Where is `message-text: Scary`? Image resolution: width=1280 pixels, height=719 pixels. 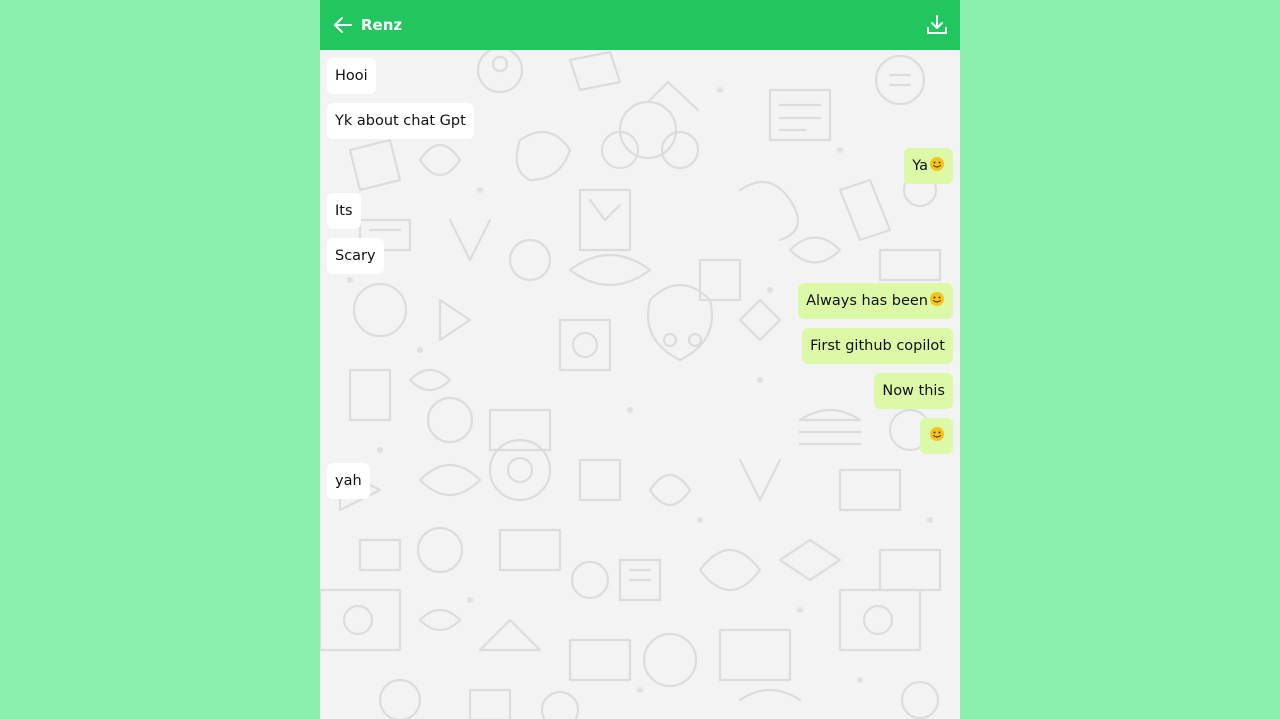
message-text: Scary is located at coordinates (355, 256).